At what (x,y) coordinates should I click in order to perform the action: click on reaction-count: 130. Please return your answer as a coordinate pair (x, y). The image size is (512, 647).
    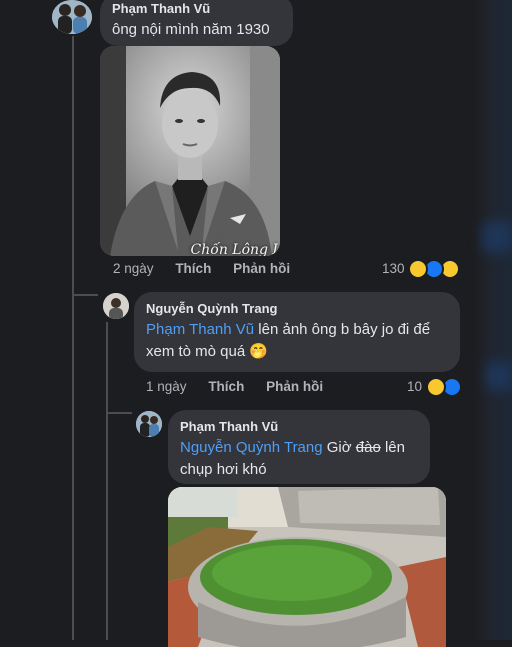
    Looking at the image, I should click on (393, 268).